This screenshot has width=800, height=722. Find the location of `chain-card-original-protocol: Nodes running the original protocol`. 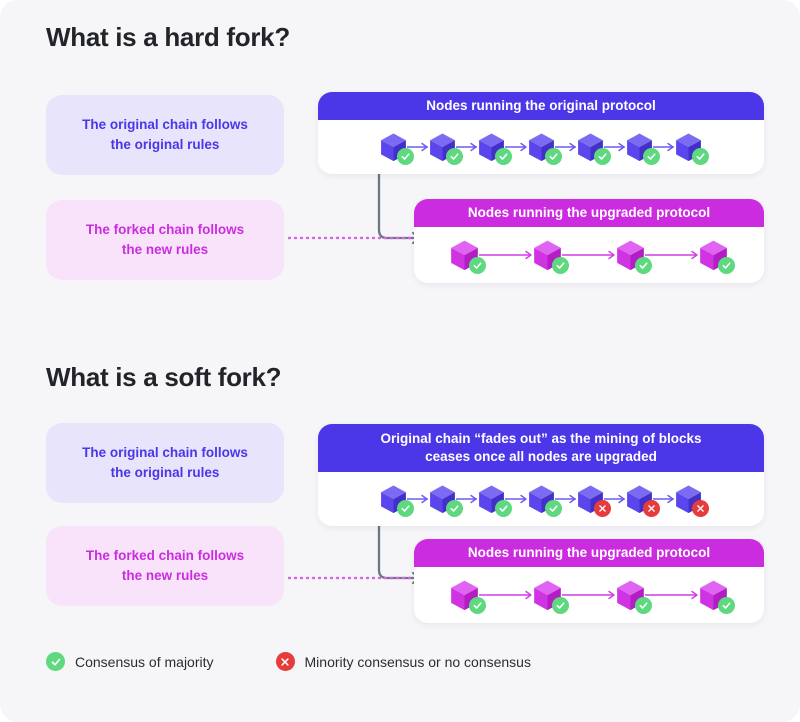

chain-card-original-protocol: Nodes running the original protocol is located at coordinates (541, 133).